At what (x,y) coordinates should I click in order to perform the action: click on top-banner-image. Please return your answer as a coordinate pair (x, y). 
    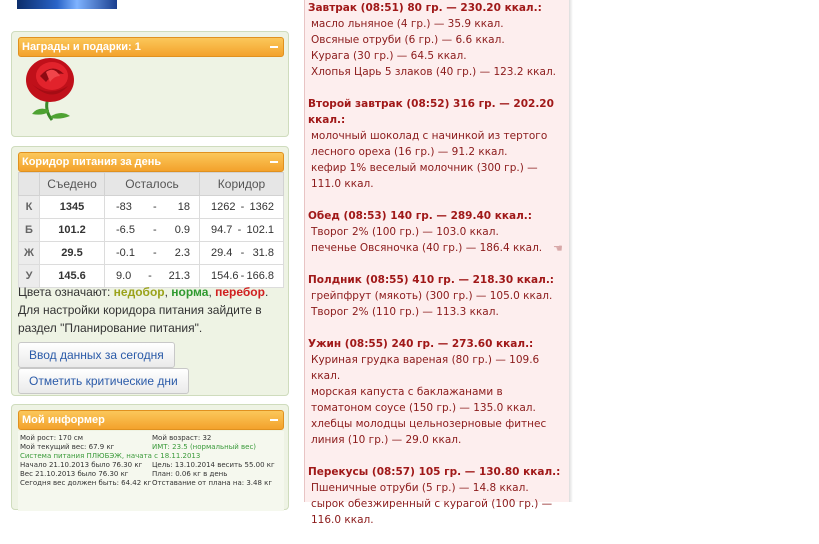
    Looking at the image, I should click on (67, 4).